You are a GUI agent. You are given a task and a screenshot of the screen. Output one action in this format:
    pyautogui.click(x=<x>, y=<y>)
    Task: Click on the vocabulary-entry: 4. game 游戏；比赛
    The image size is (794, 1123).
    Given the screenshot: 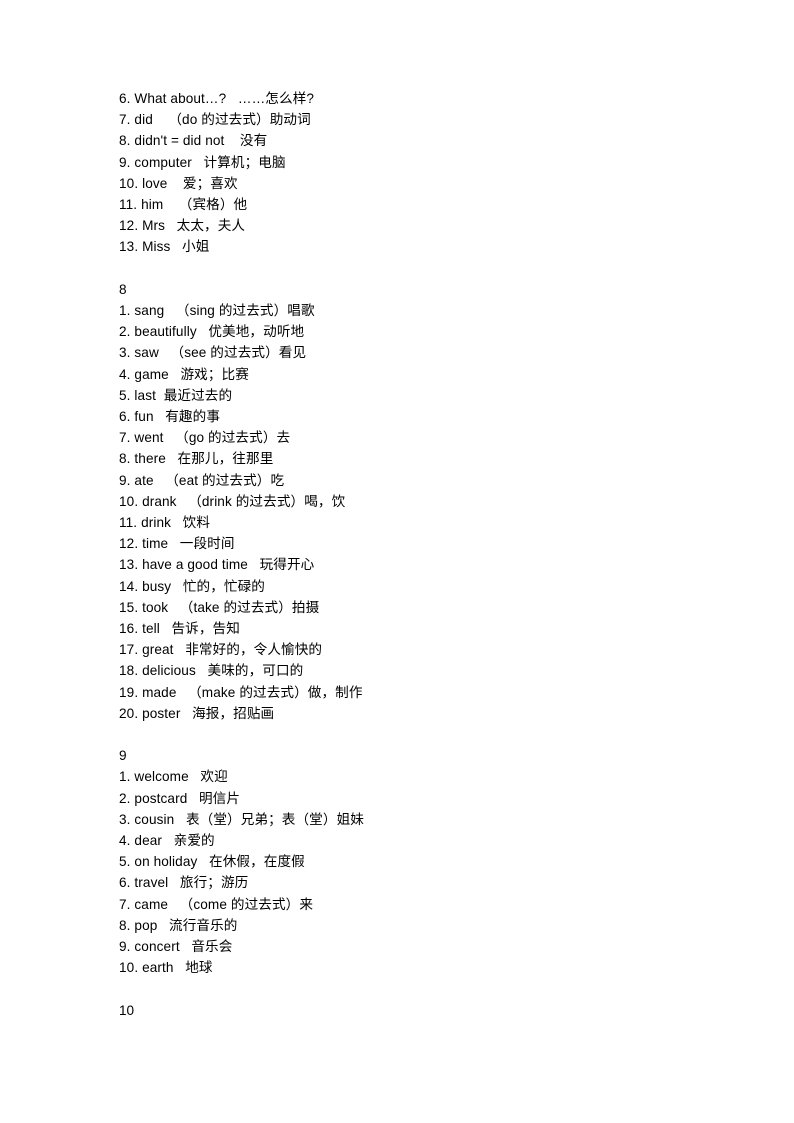 What is the action you would take?
    pyautogui.click(x=184, y=374)
    